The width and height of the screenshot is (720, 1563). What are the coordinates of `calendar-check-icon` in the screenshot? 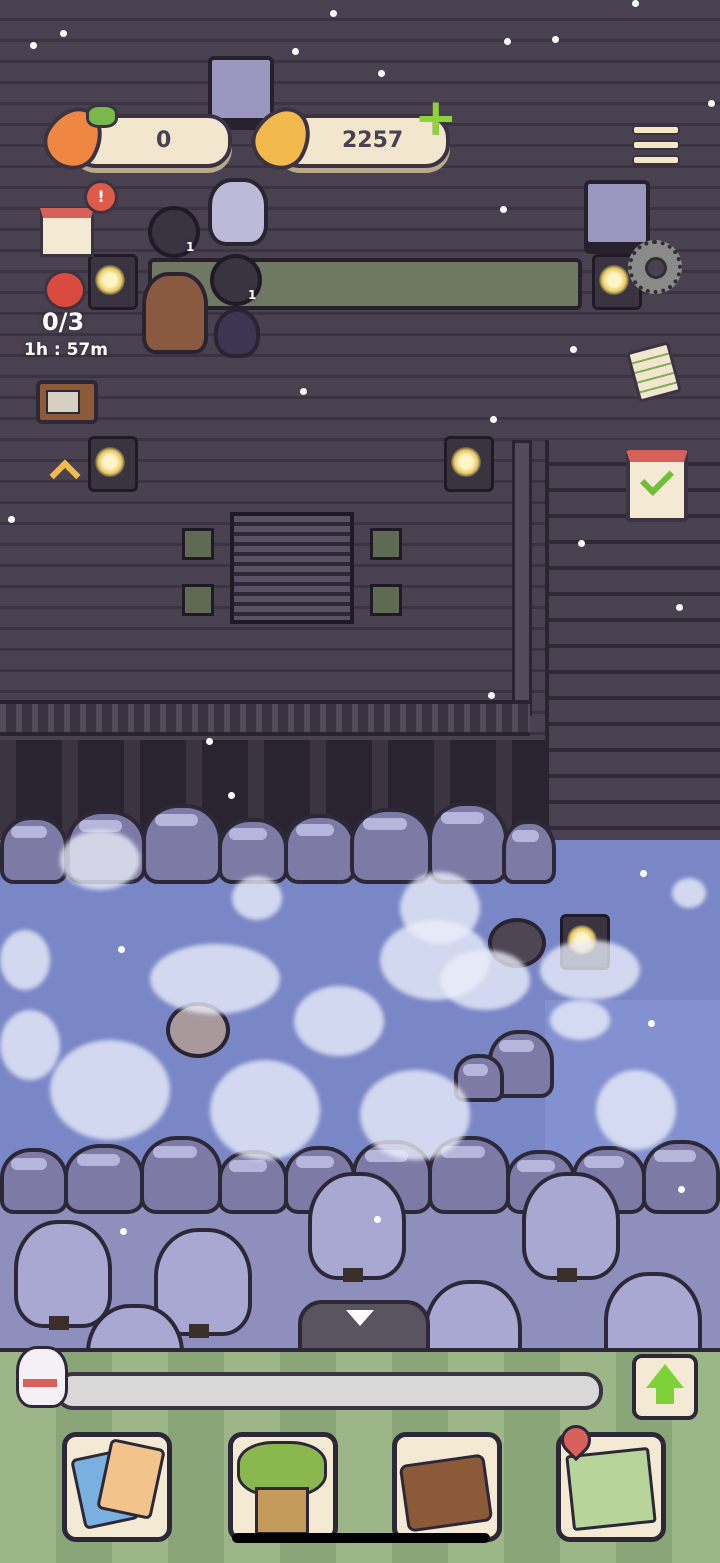 It's located at (657, 486).